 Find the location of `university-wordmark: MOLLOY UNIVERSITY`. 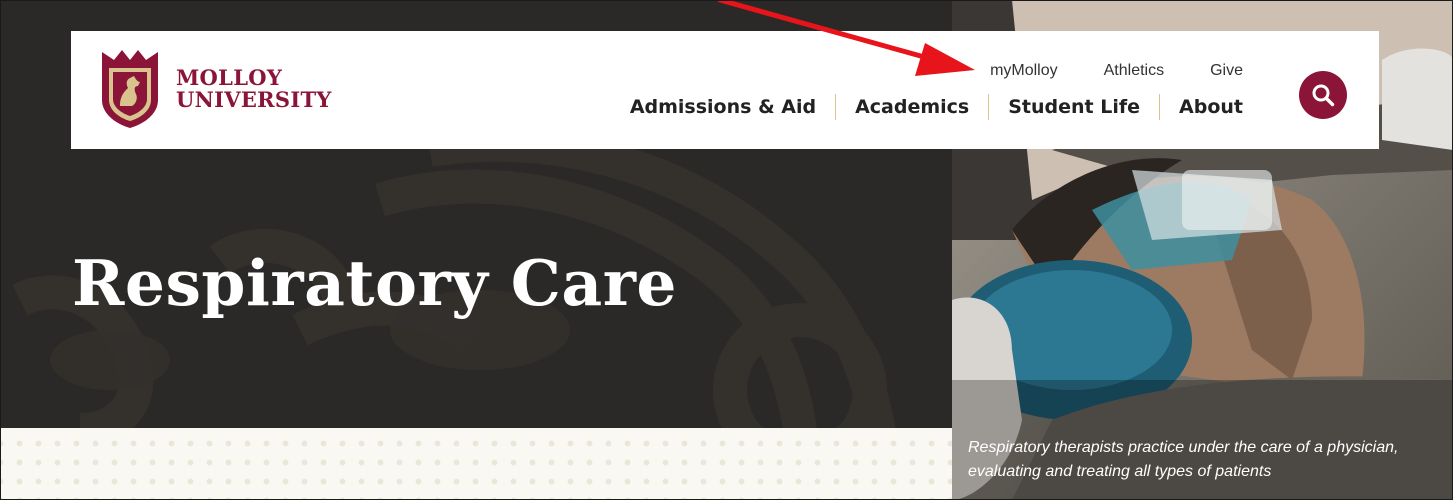

university-wordmark: MOLLOY UNIVERSITY is located at coordinates (254, 89).